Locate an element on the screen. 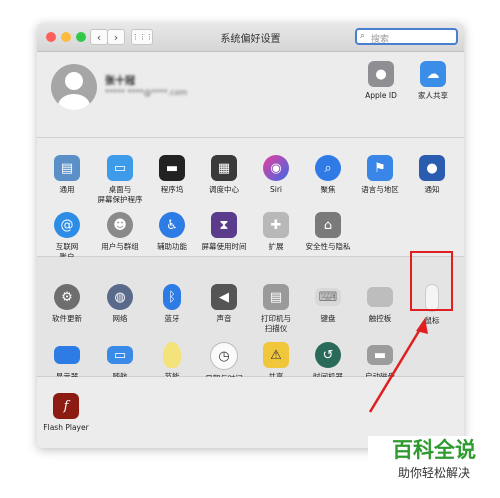 This screenshot has width=500, height=498. watermark-subtitle: 助你轻松解决 is located at coordinates (433, 473).